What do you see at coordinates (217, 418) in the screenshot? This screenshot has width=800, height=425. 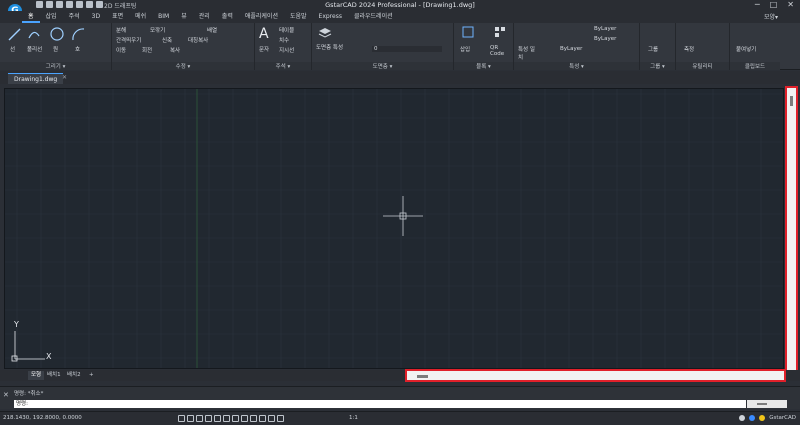 I see `osnap-toggle-icon` at bounding box center [217, 418].